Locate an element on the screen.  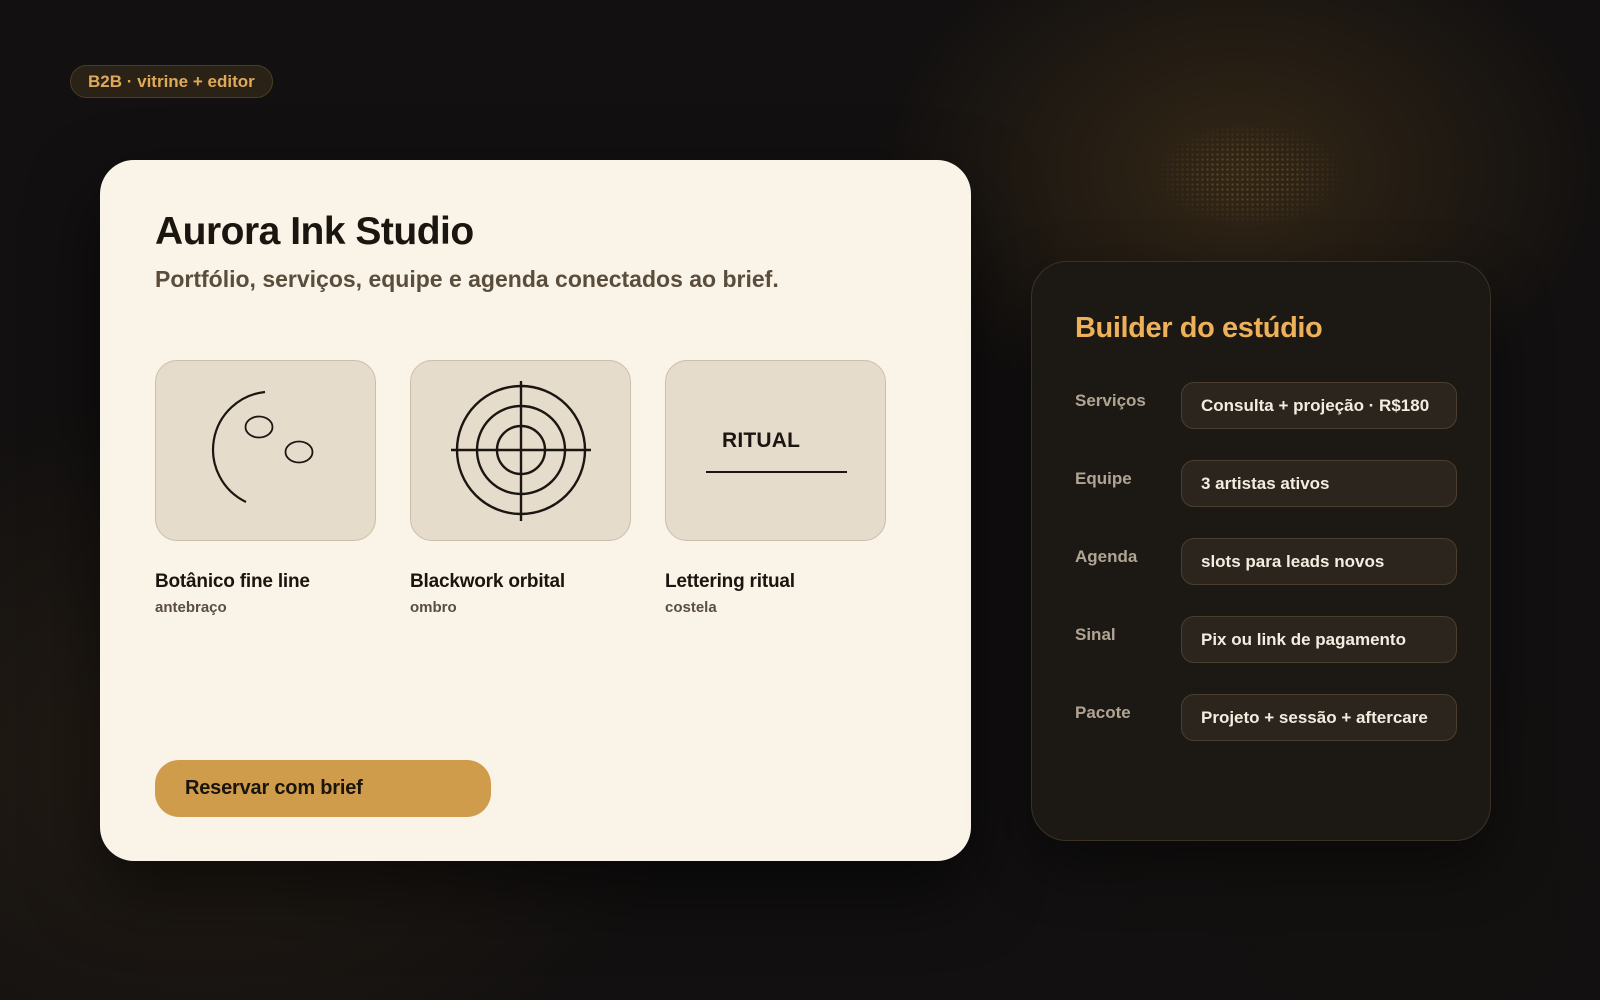
deposit-field: Pix ou link de pagamento is located at coordinates (1319, 639).